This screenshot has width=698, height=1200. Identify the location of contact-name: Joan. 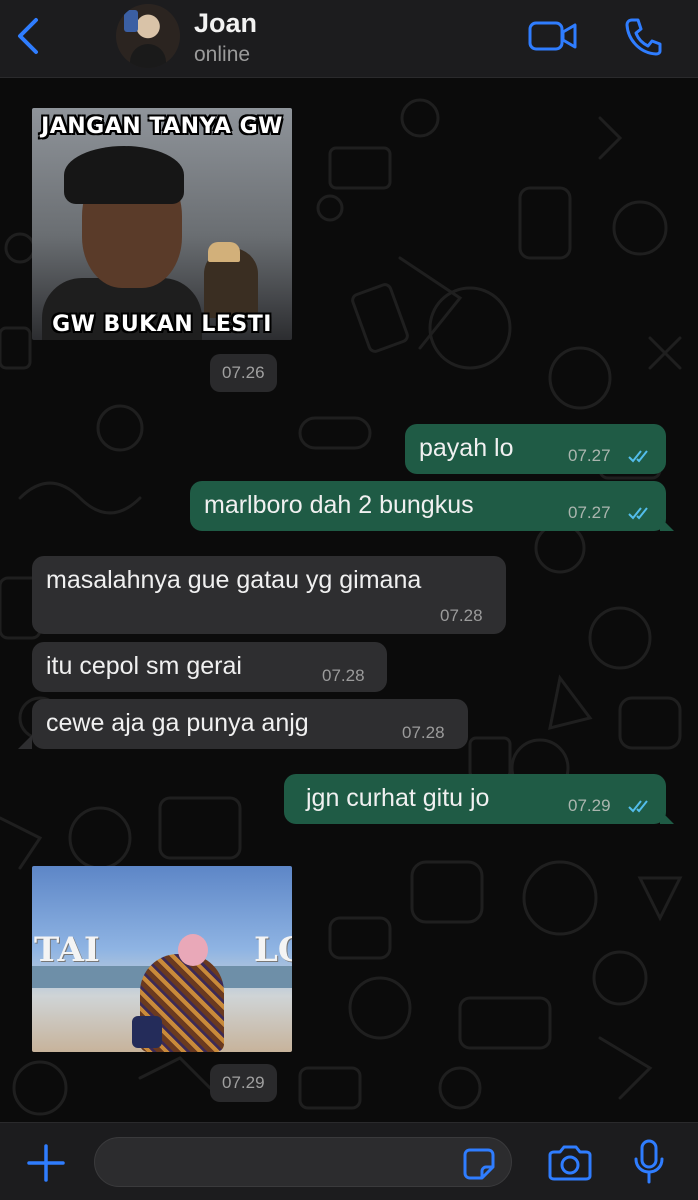
(225, 23).